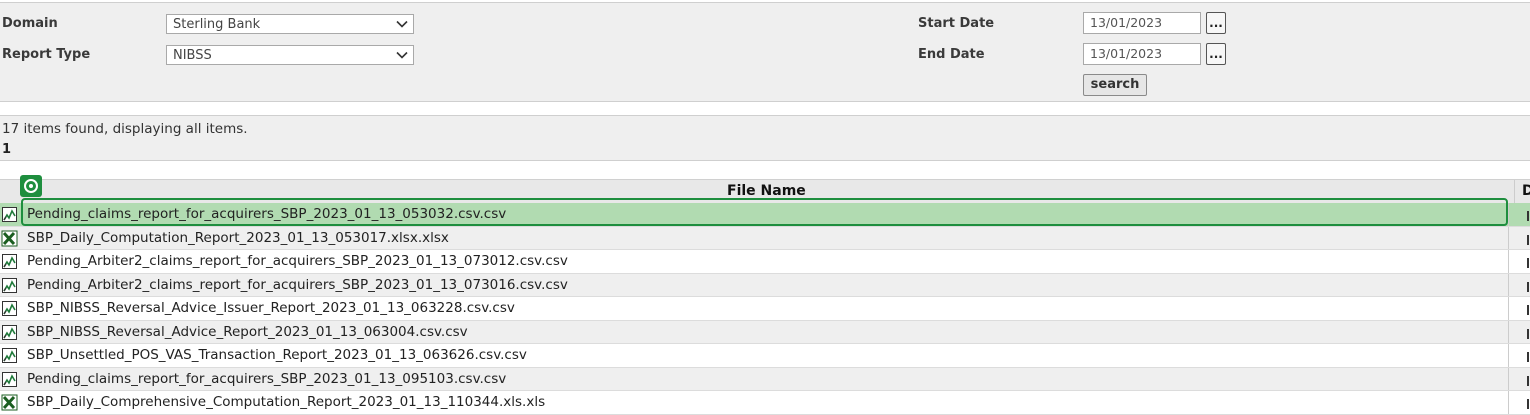 This screenshot has height=415, width=1530. Describe the element at coordinates (6, 149) in the screenshot. I see `page-link-1: 1` at that location.